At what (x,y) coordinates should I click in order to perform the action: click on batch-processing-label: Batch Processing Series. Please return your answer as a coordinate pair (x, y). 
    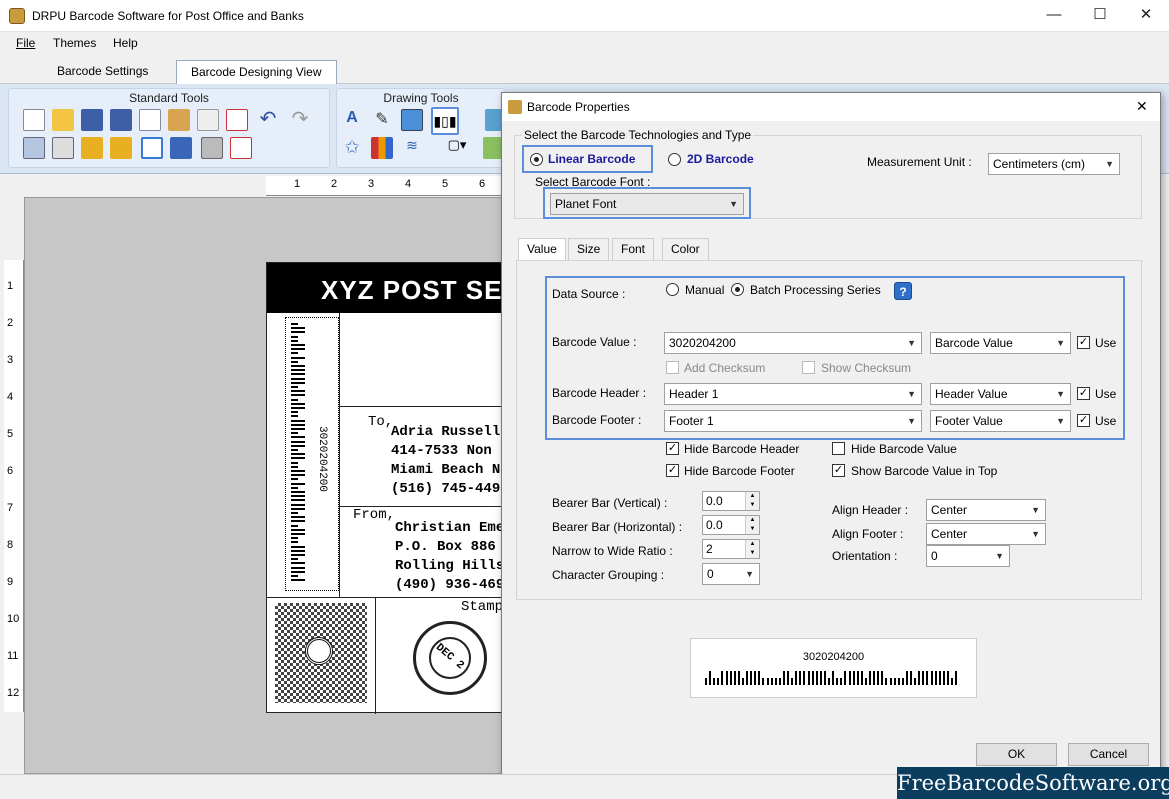
    Looking at the image, I should click on (815, 290).